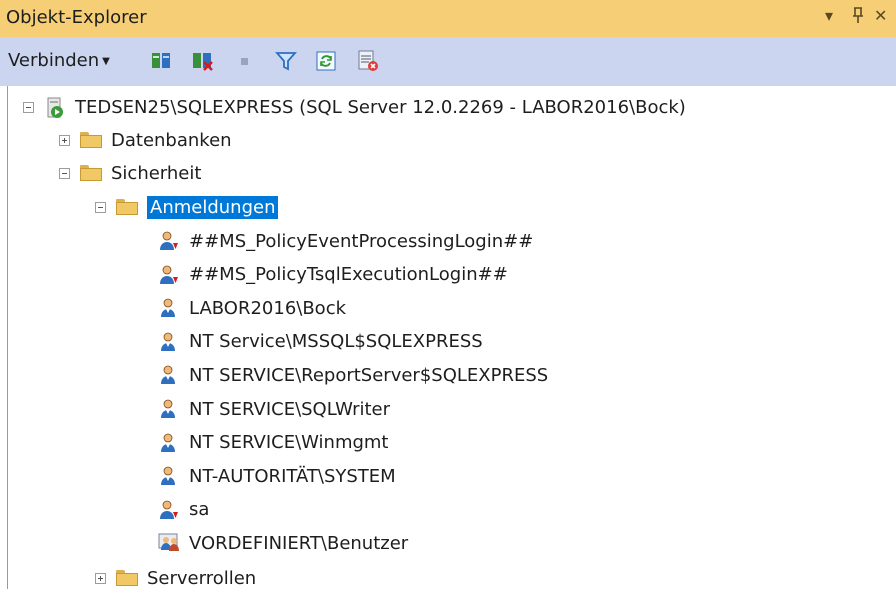 The width and height of the screenshot is (896, 593). What do you see at coordinates (829, 15) in the screenshot?
I see `dropdown-icon: ▾` at bounding box center [829, 15].